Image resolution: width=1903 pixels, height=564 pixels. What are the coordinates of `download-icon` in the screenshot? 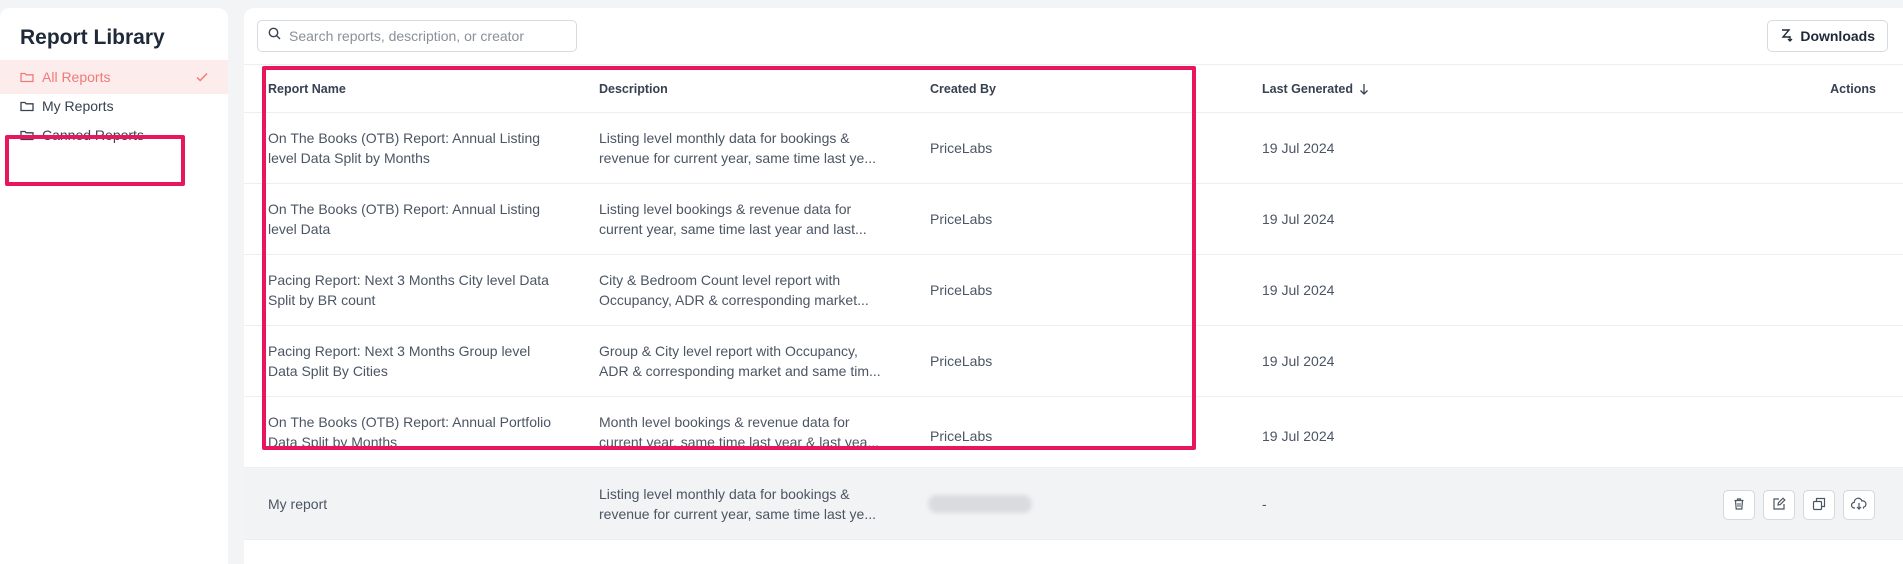 It's located at (1790, 36).